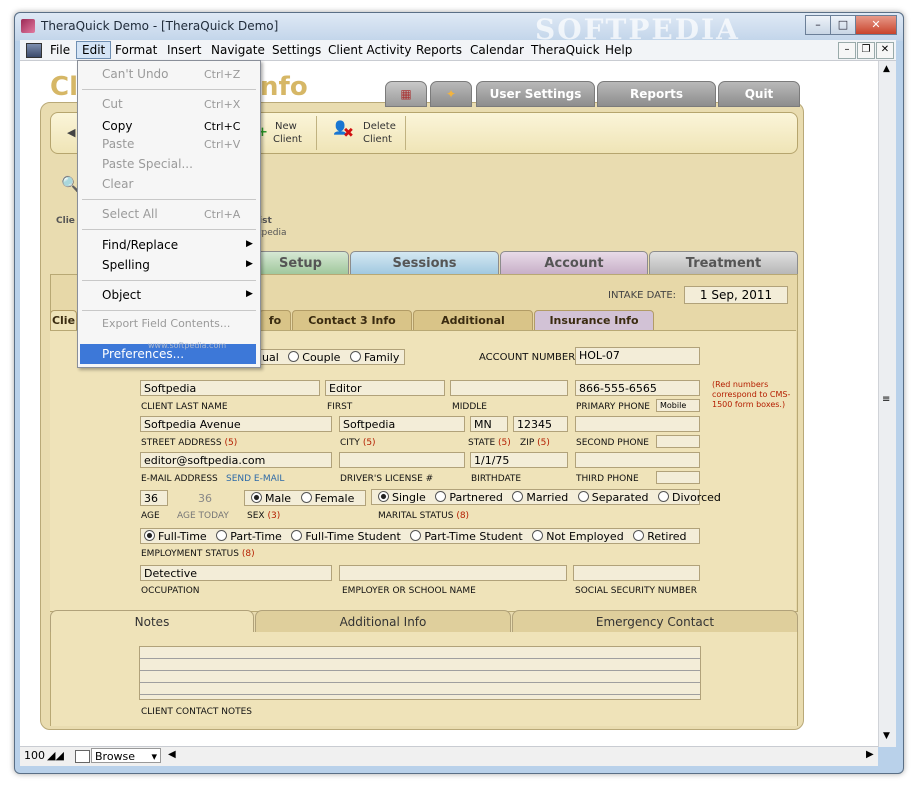  What do you see at coordinates (34, 755) in the screenshot?
I see `zoom-level: 100` at bounding box center [34, 755].